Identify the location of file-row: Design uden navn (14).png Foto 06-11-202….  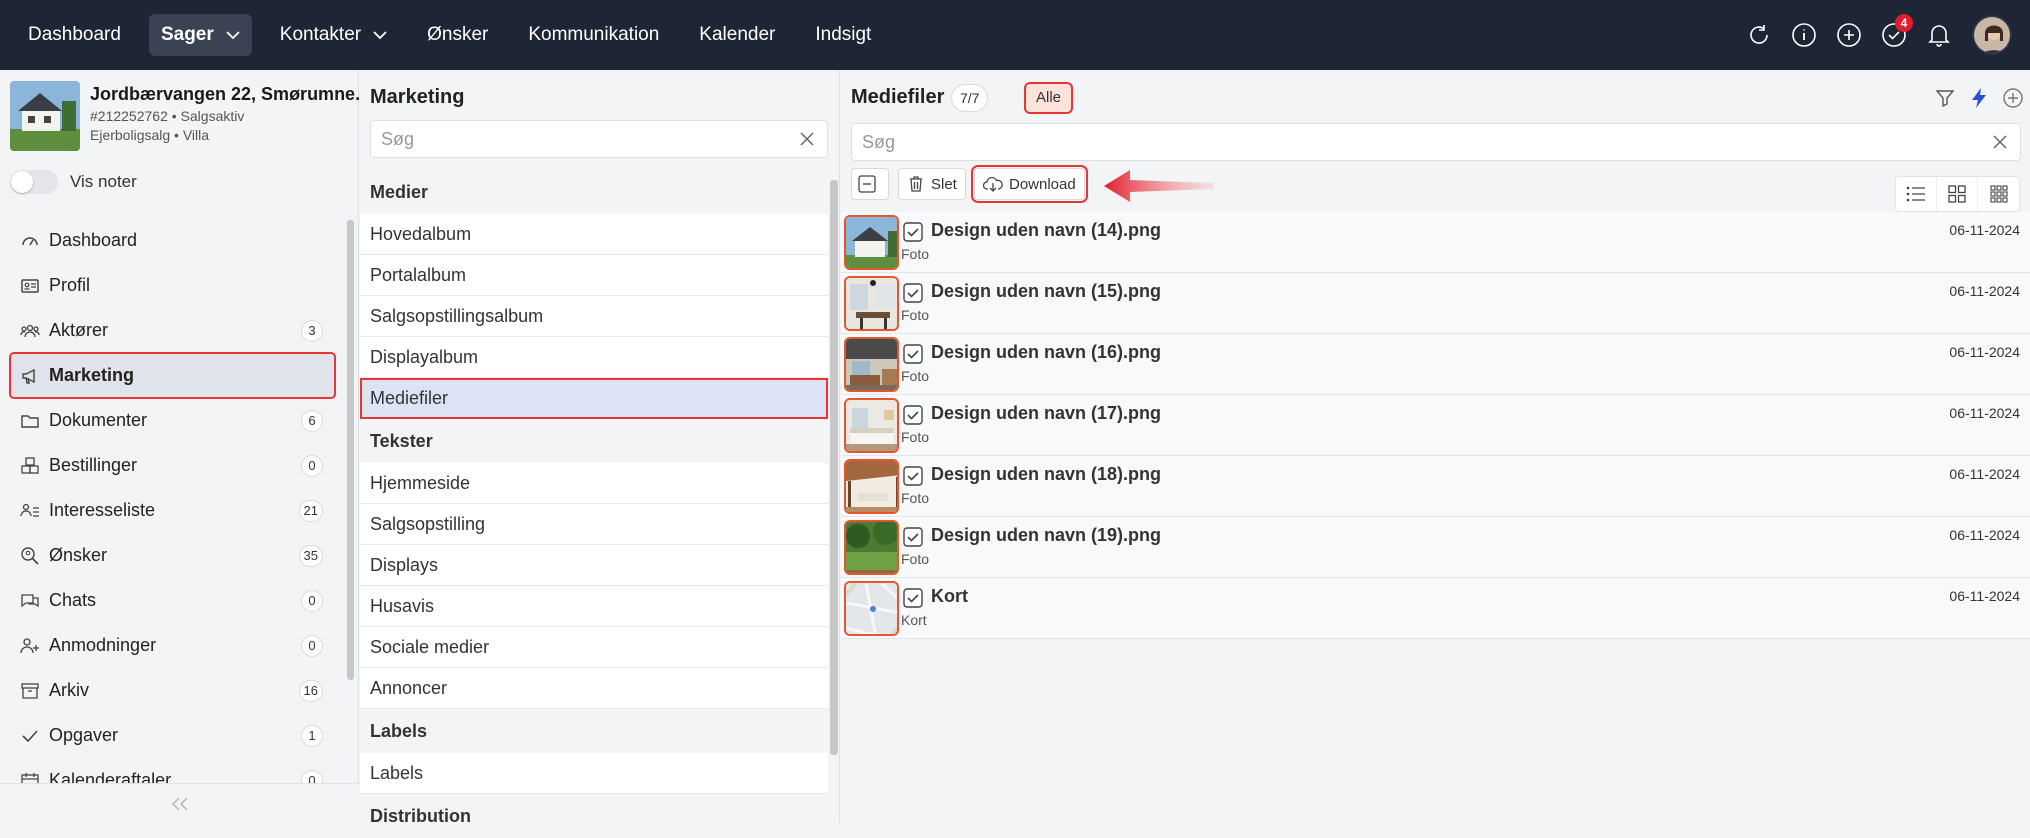
(1435, 242).